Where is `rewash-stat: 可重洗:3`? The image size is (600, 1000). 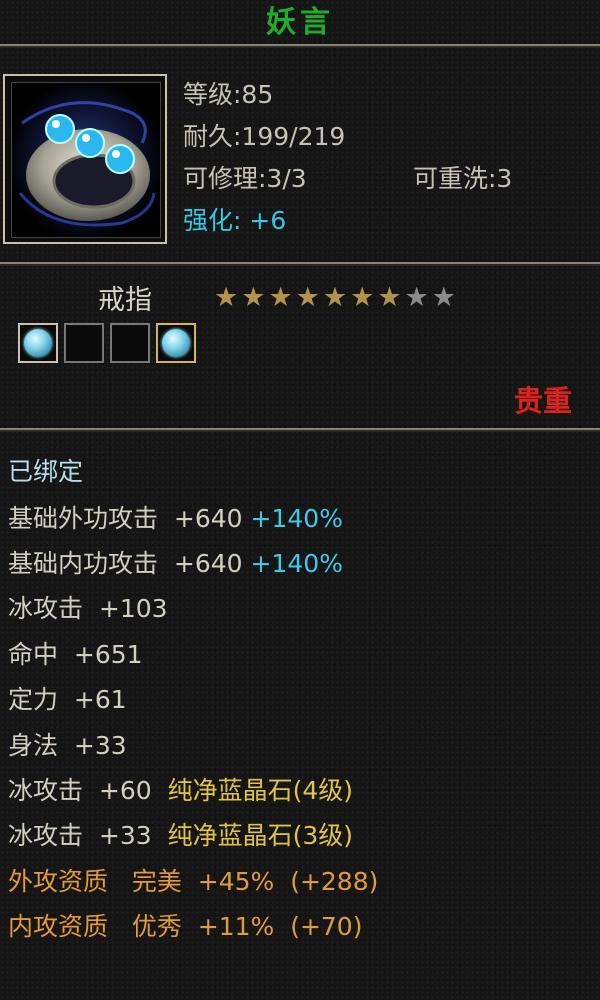
rewash-stat: 可重洗:3 is located at coordinates (463, 178).